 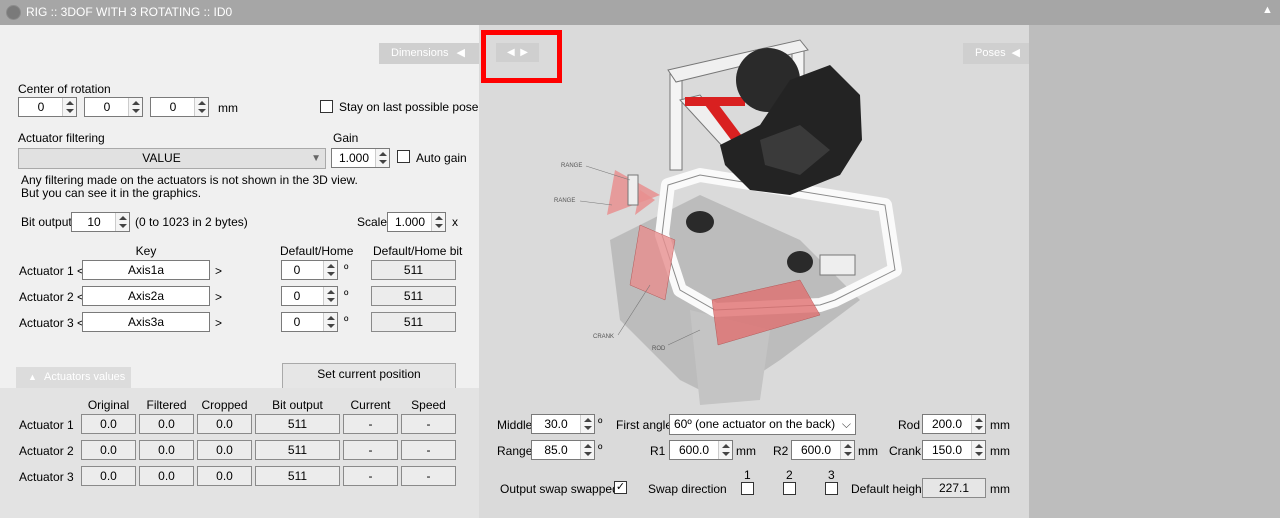 I want to click on r2-spinner: 600.0, so click(x=823, y=450).